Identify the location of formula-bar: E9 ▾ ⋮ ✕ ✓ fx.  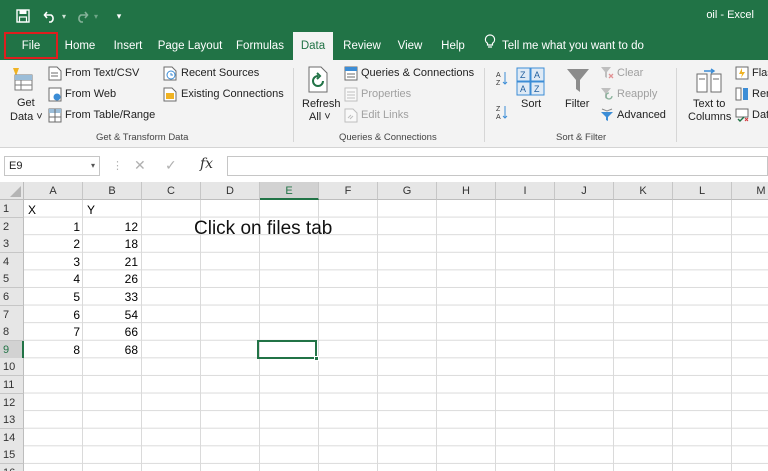
(384, 165).